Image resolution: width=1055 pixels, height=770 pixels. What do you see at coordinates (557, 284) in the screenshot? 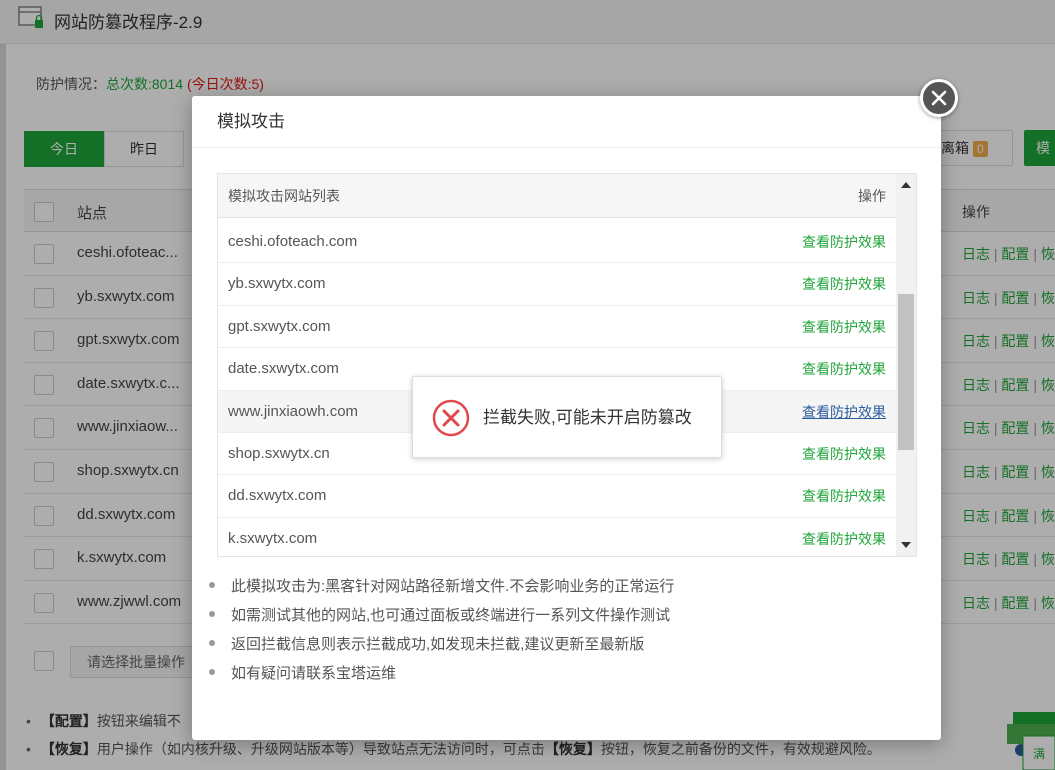
I see `list-item: yb.sxwytx.com 查看防护效果` at bounding box center [557, 284].